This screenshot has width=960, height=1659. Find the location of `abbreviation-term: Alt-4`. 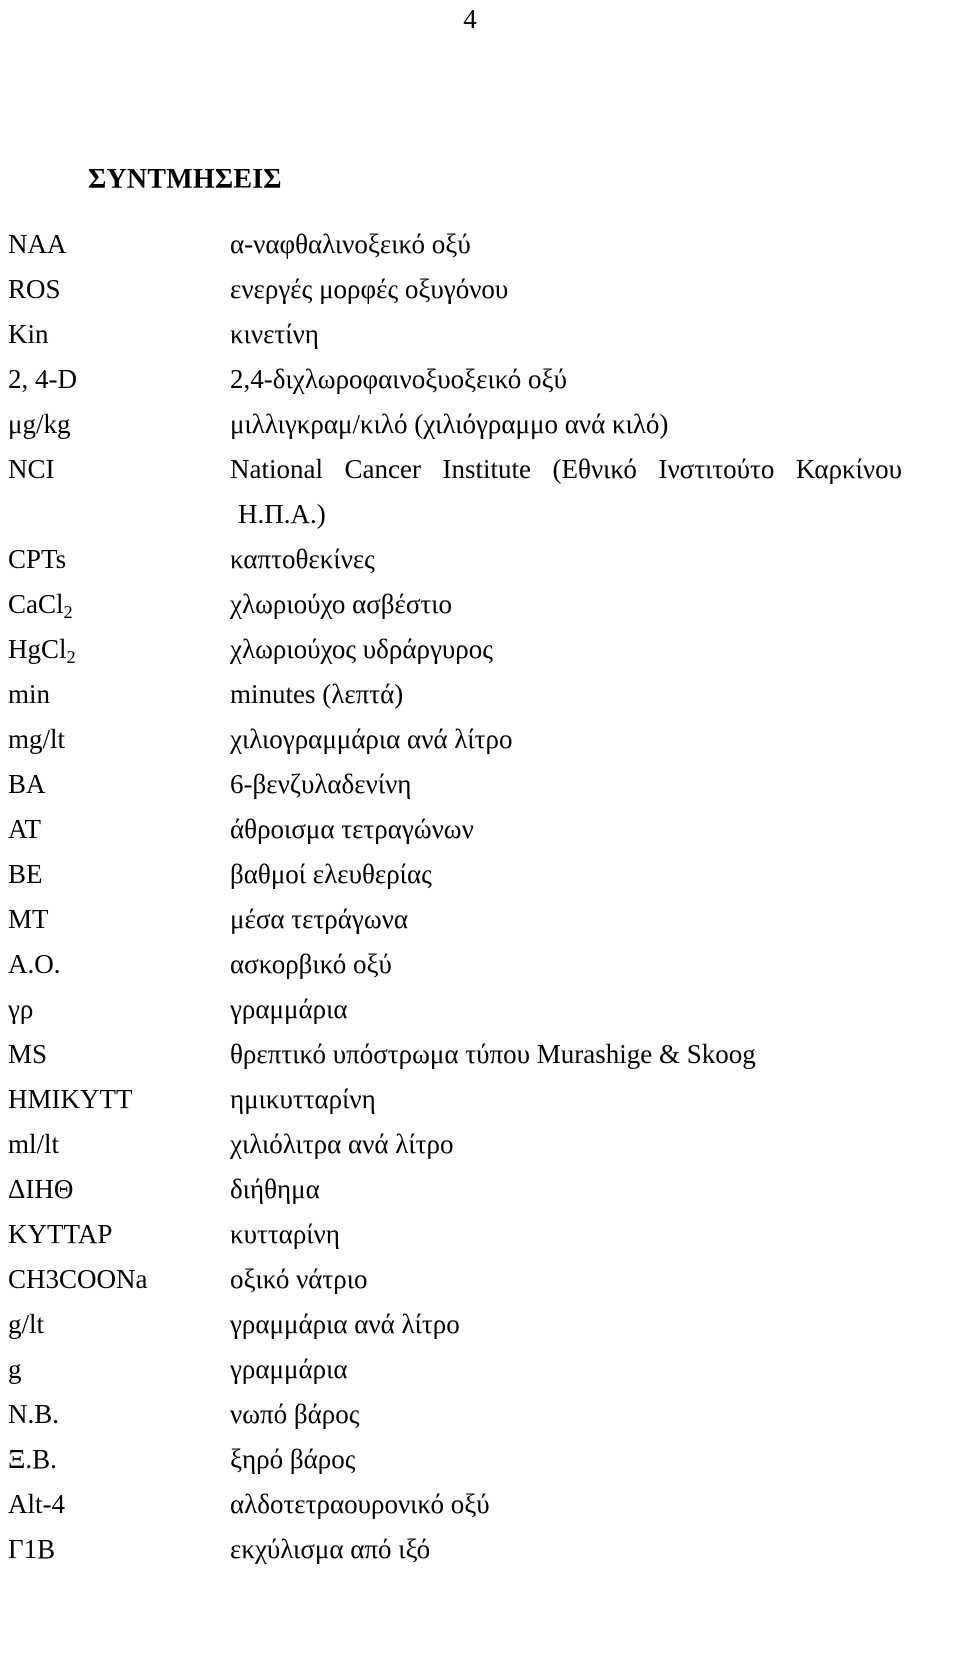

abbreviation-term: Alt-4 is located at coordinates (36, 1504).